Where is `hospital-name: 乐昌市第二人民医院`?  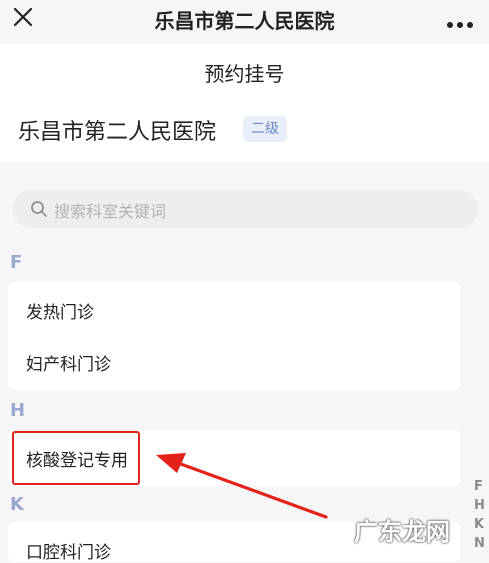 hospital-name: 乐昌市第二人民医院 is located at coordinates (117, 132).